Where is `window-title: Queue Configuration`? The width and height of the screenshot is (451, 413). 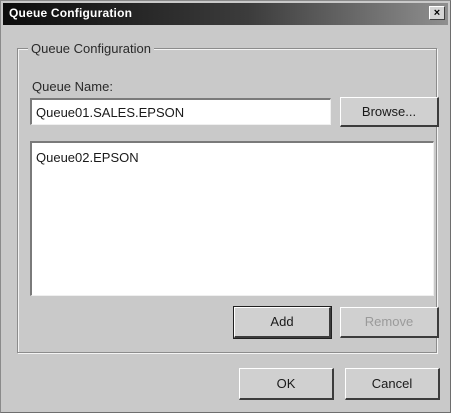 window-title: Queue Configuration is located at coordinates (71, 13).